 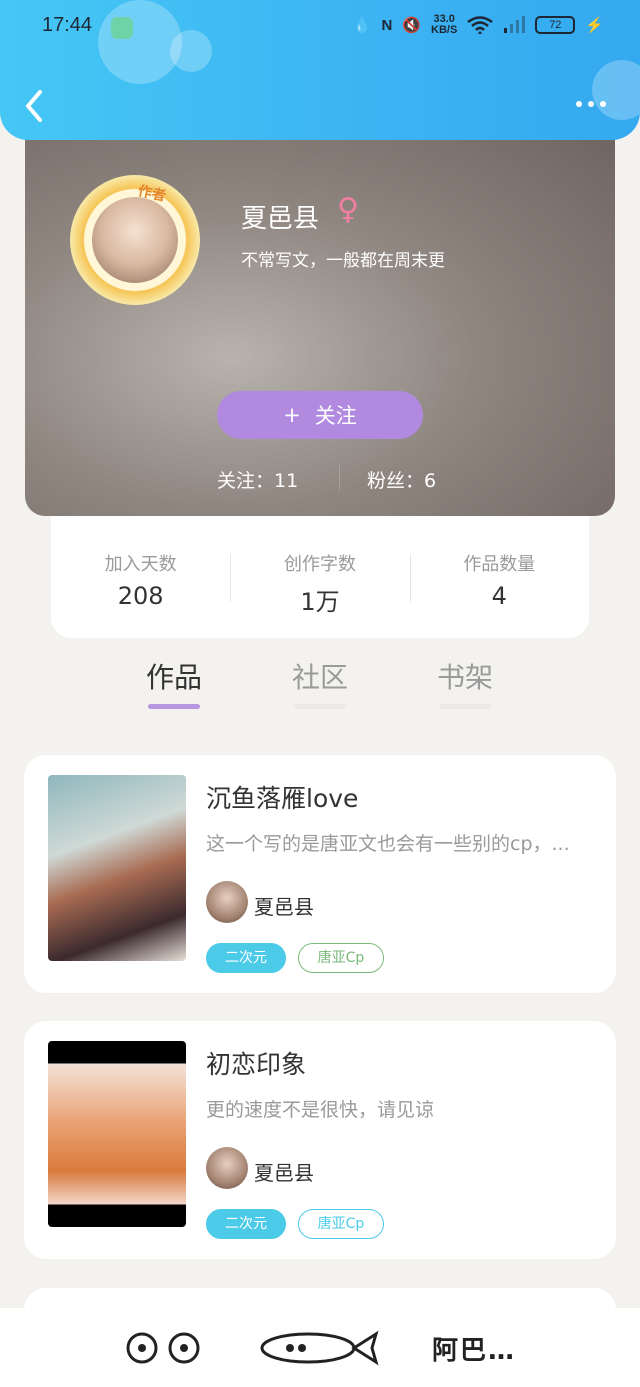 I want to click on net-speed-unit: KB/S, so click(x=444, y=30).